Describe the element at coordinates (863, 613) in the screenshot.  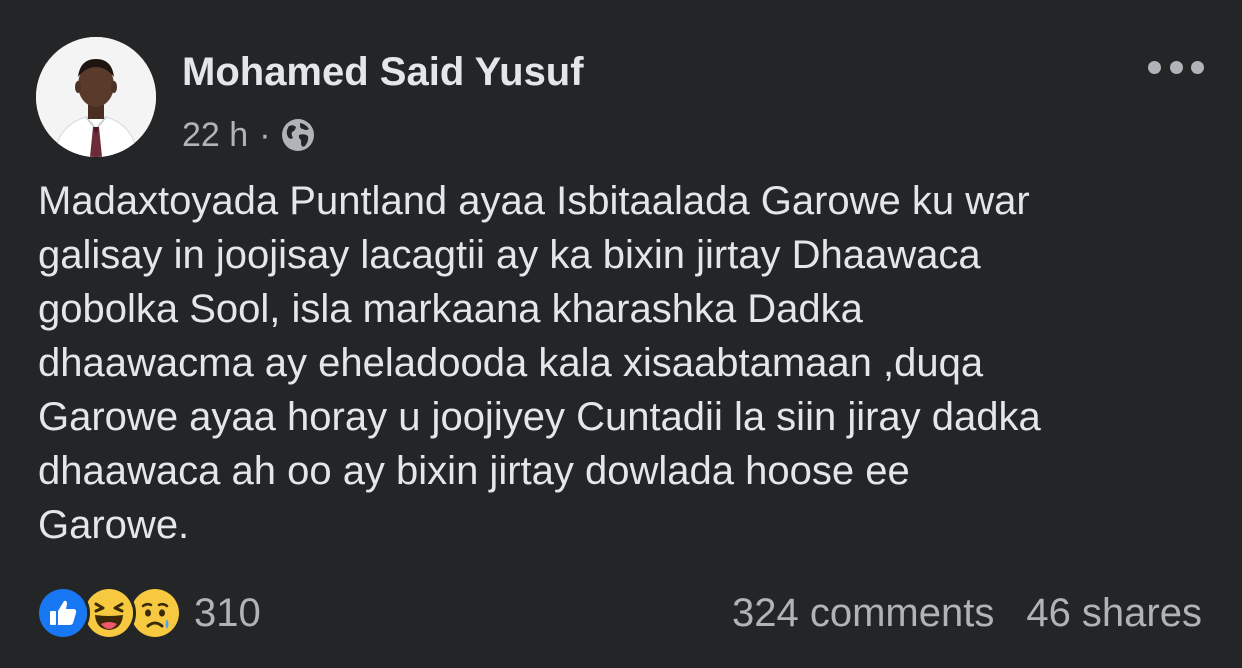
I see `comments-count: 324 comments` at that location.